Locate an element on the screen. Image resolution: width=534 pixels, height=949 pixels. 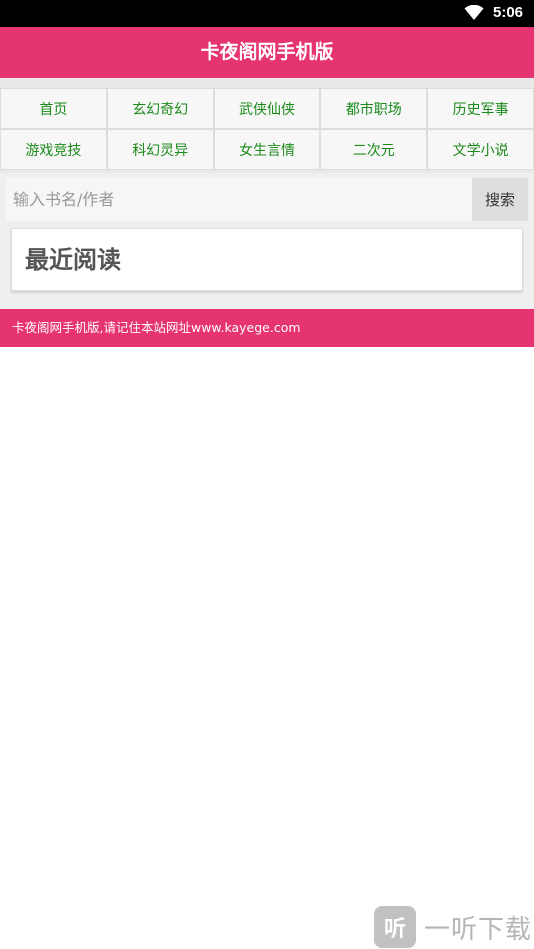
nav-item-literature: 文学小说 is located at coordinates (480, 149).